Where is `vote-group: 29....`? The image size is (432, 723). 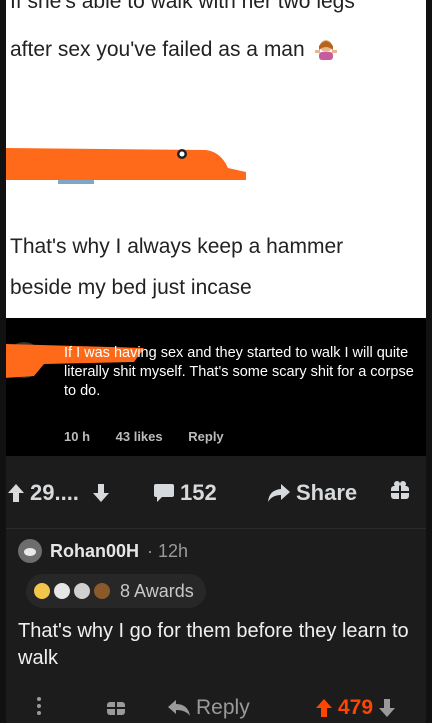
vote-group: 29.... is located at coordinates (58, 493).